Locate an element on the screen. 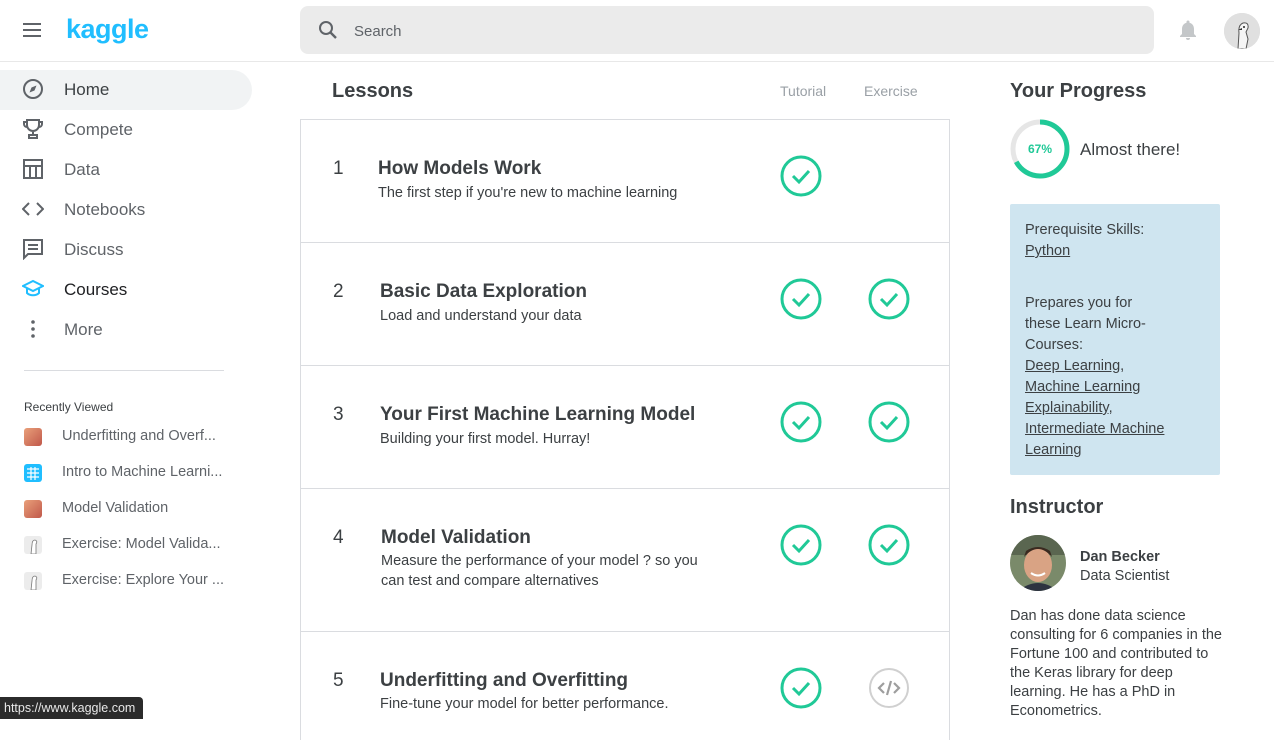  sidebar-item-label: Notebooks is located at coordinates (105, 209).